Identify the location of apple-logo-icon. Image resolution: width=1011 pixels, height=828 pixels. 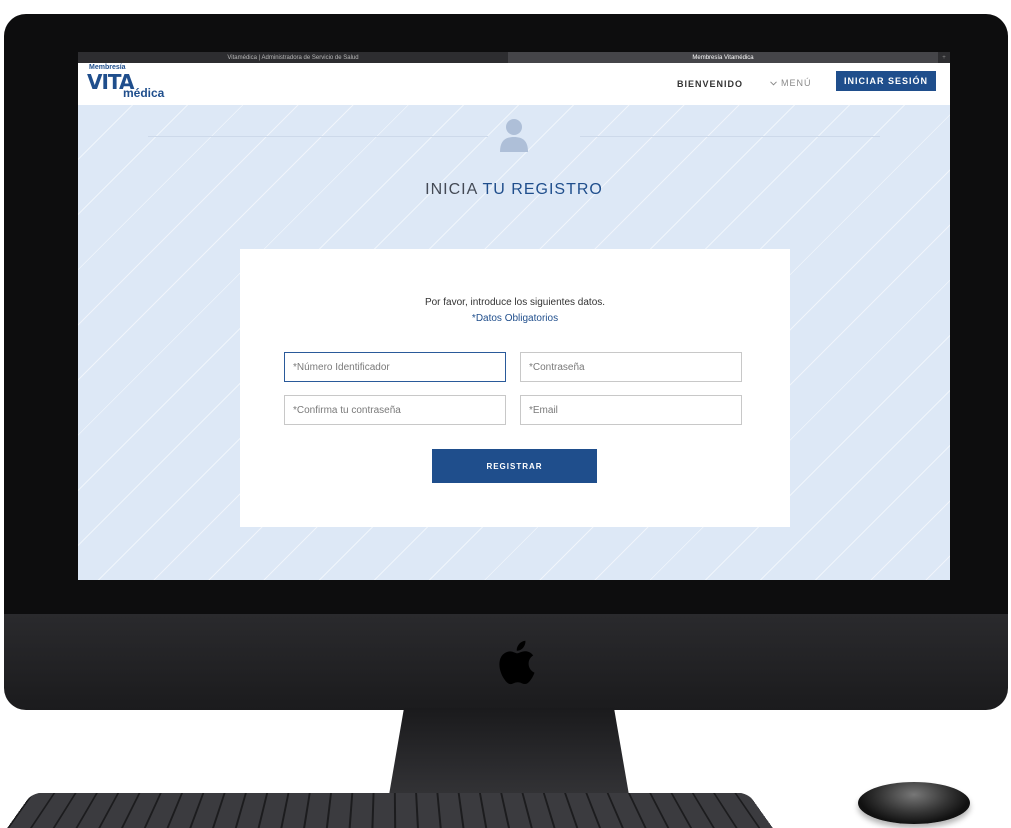
(517, 662).